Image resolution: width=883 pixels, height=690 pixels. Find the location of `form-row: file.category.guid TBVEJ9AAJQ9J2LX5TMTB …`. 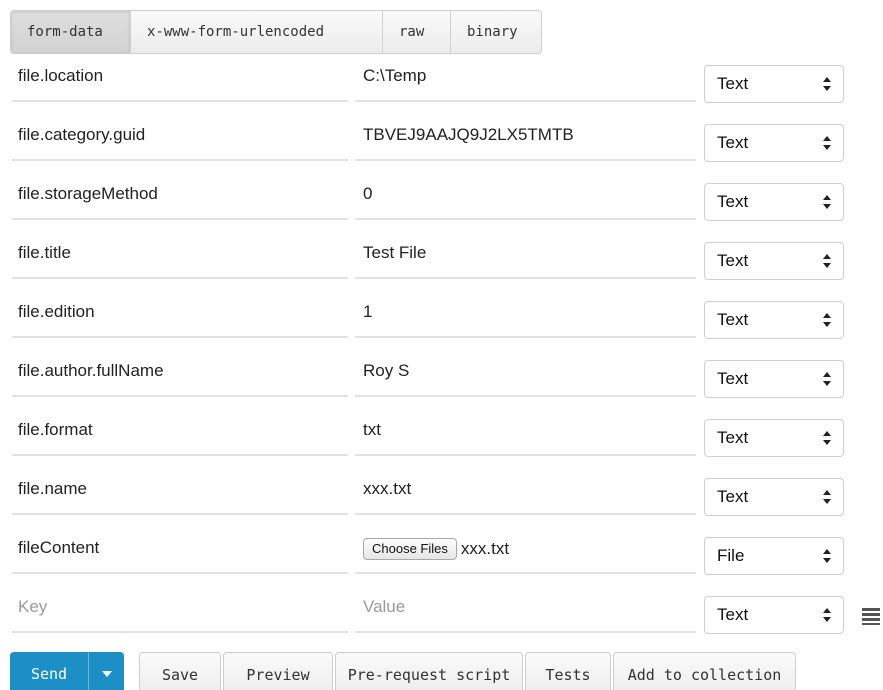

form-row: file.category.guid TBVEJ9AAJQ9J2LX5TMTB … is located at coordinates (441, 140).